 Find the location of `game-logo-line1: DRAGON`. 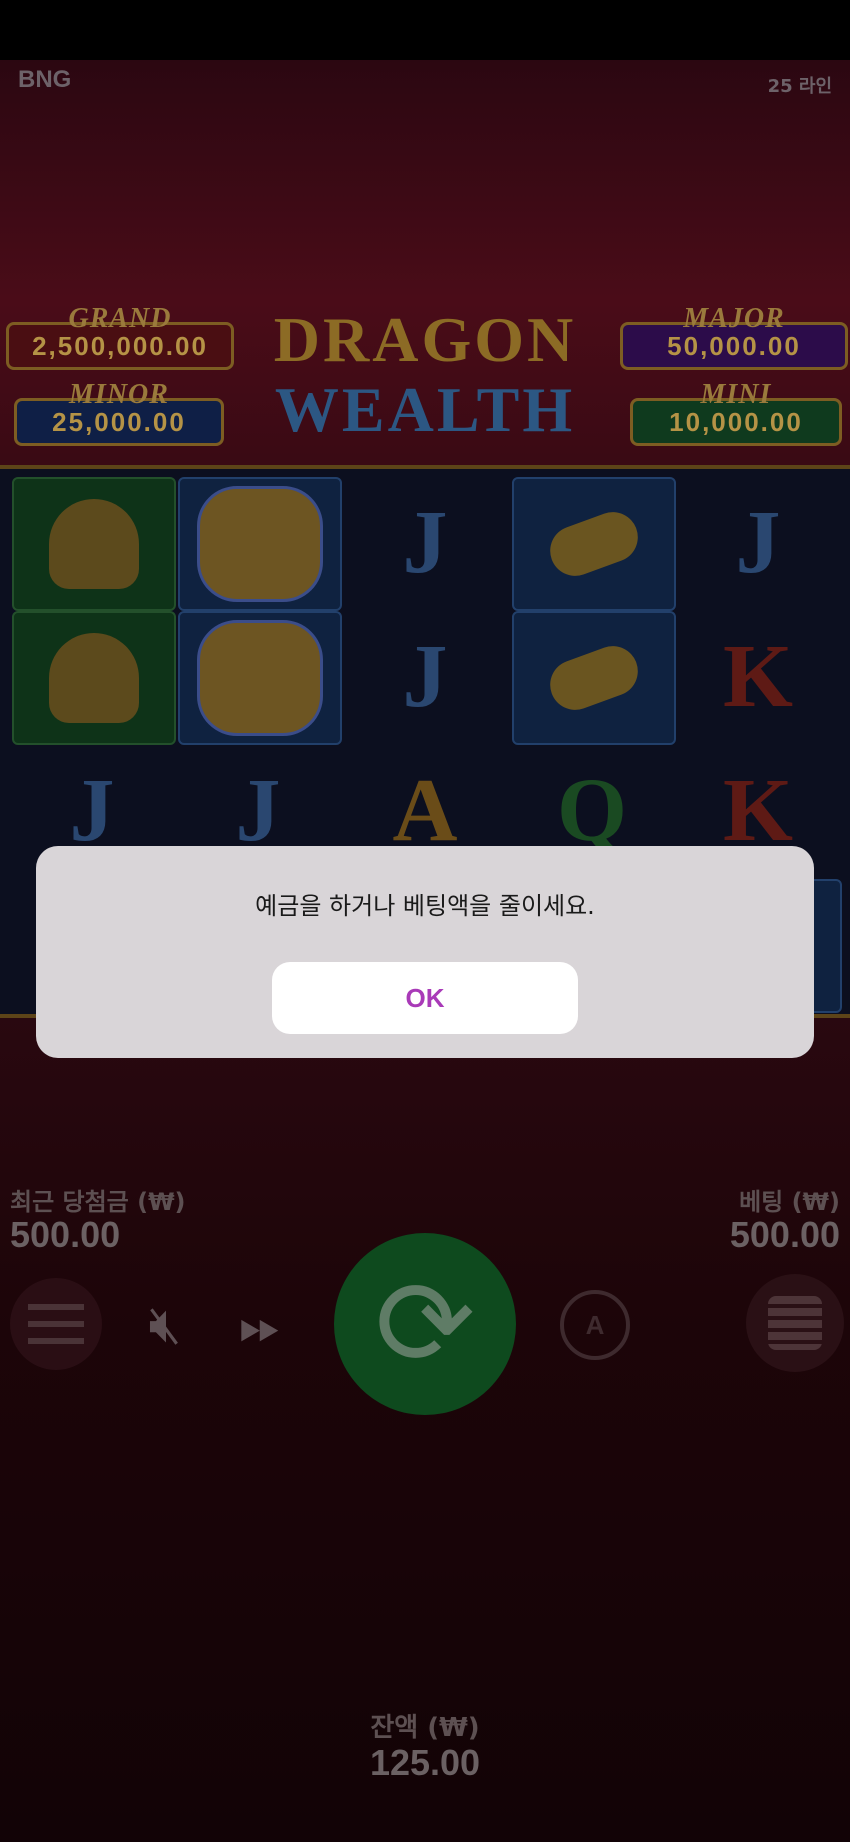

game-logo-line1: DRAGON is located at coordinates (425, 339).